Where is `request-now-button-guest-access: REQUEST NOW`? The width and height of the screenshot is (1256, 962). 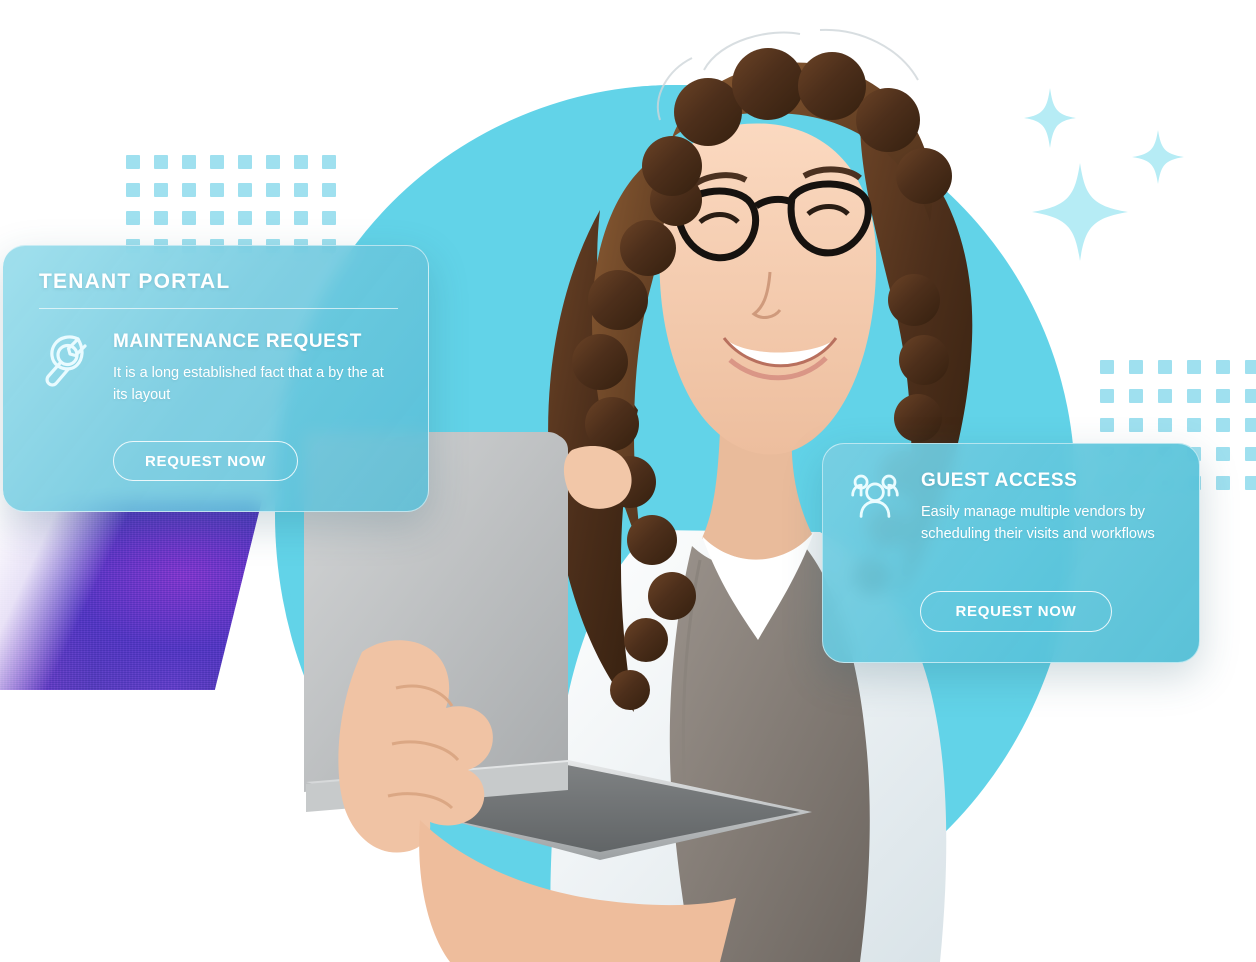 request-now-button-guest-access: REQUEST NOW is located at coordinates (1016, 611).